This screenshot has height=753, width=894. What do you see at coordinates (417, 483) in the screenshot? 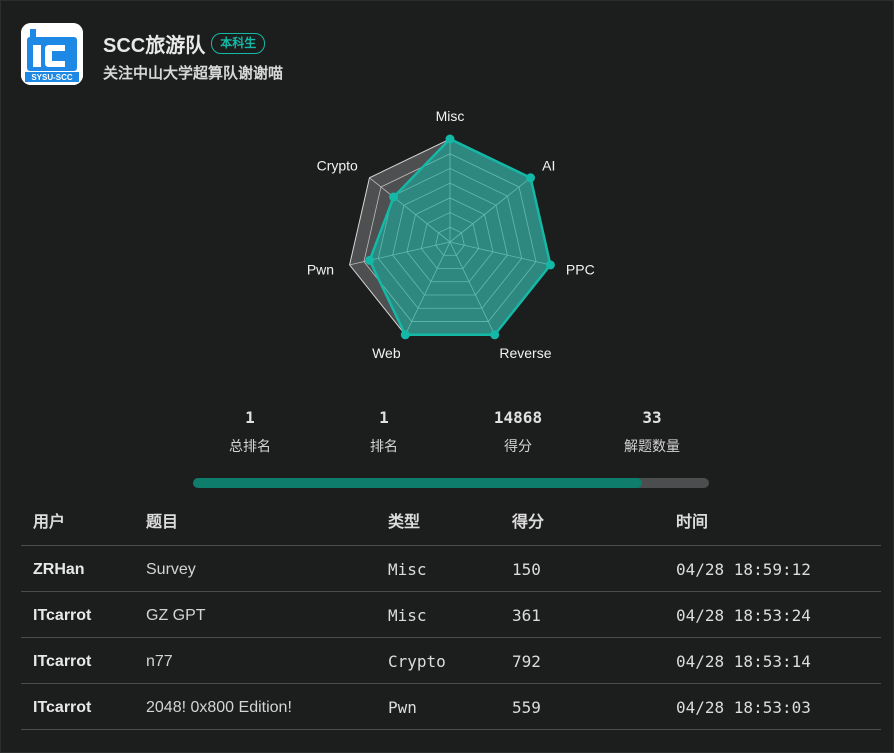
I see `score-progress-fill` at bounding box center [417, 483].